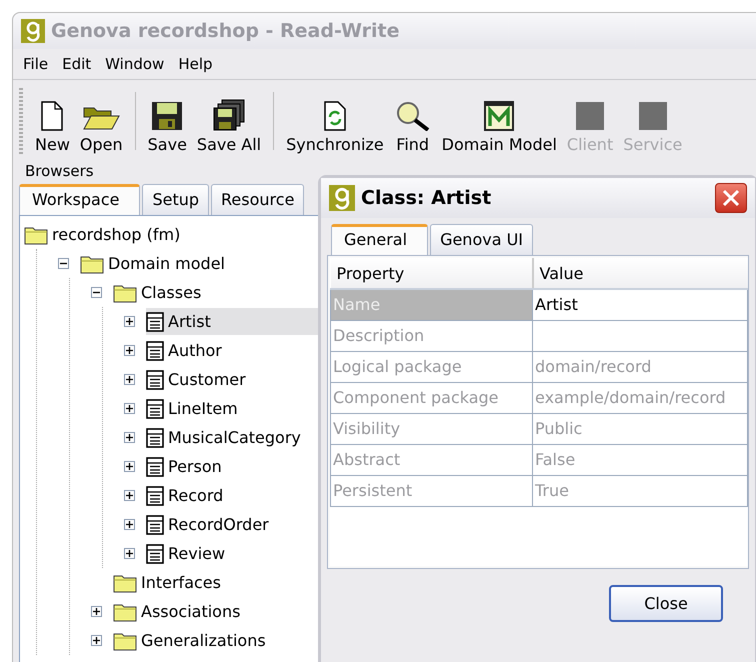 The image size is (756, 662). What do you see at coordinates (215, 292) in the screenshot?
I see `tree-item: Classes` at bounding box center [215, 292].